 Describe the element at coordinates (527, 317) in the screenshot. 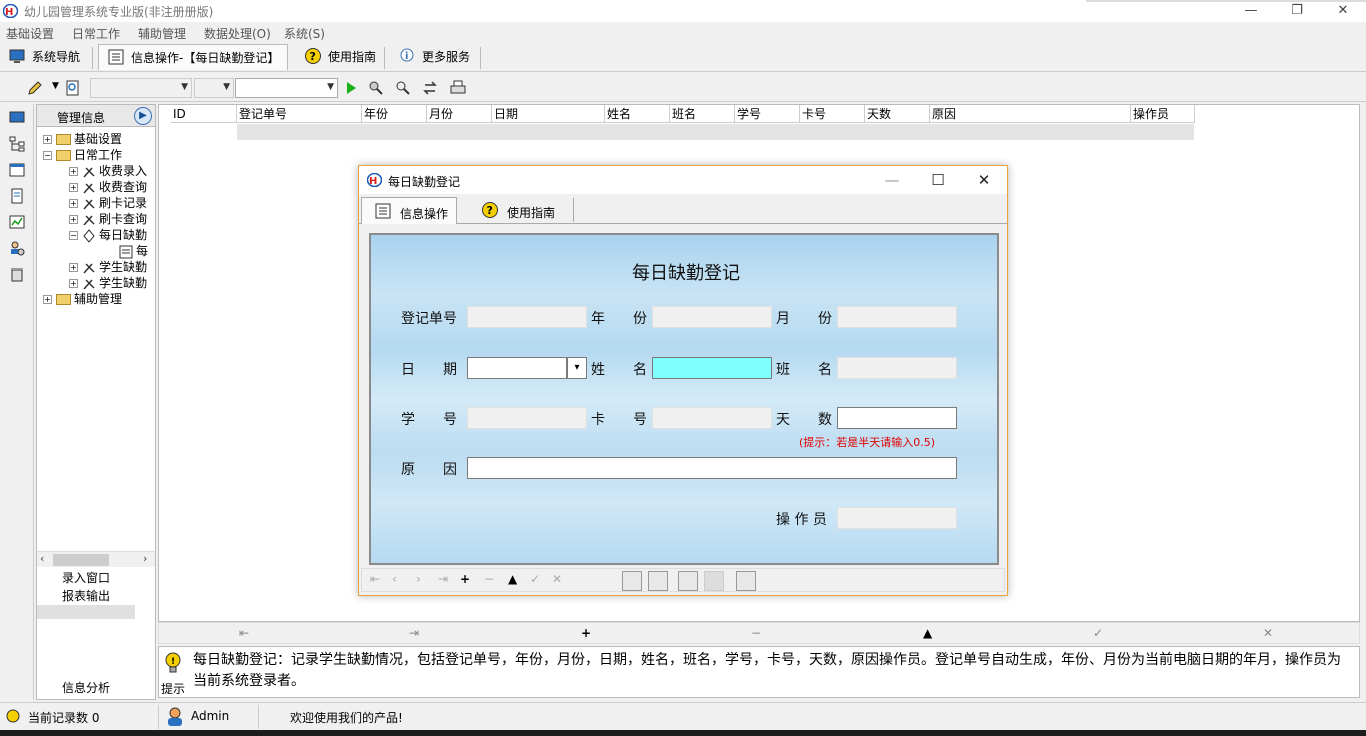

I see `reg-no-field` at that location.